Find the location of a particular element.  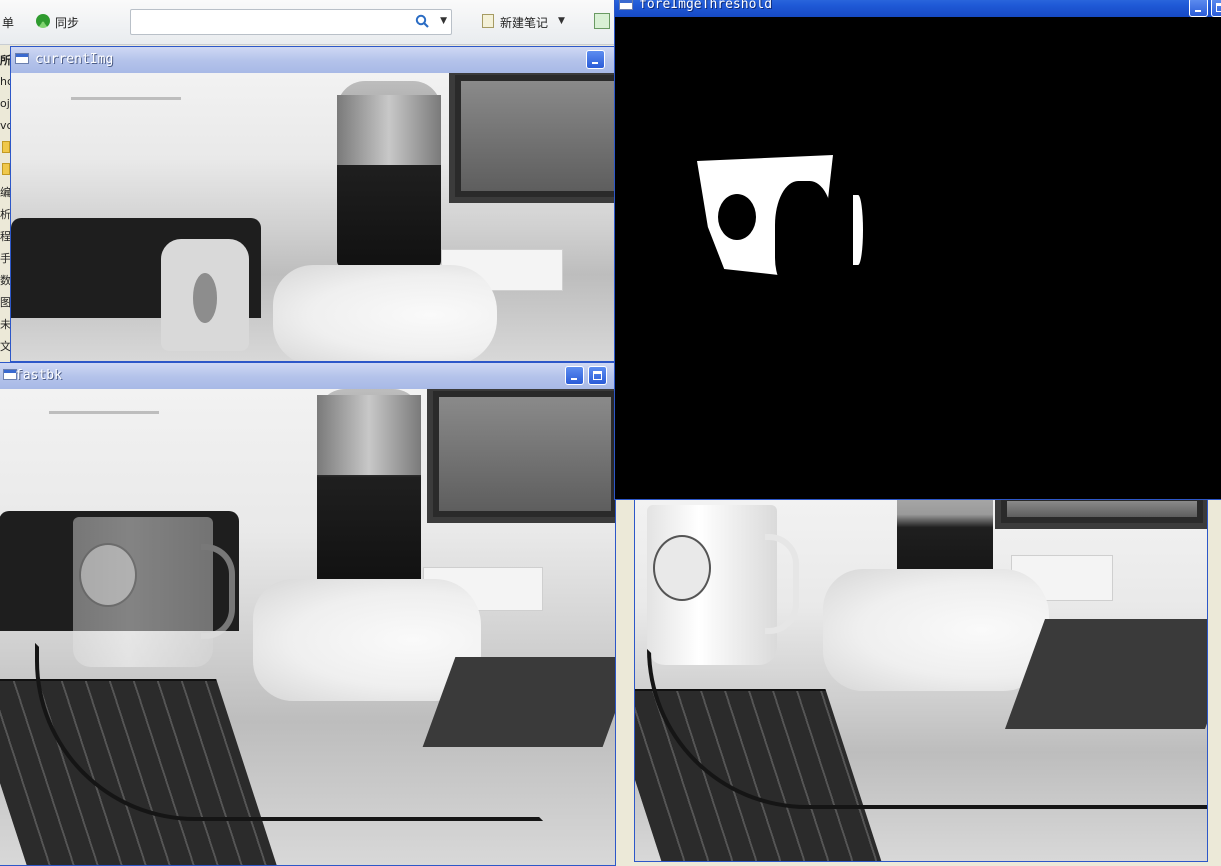

search-input is located at coordinates (272, 23).